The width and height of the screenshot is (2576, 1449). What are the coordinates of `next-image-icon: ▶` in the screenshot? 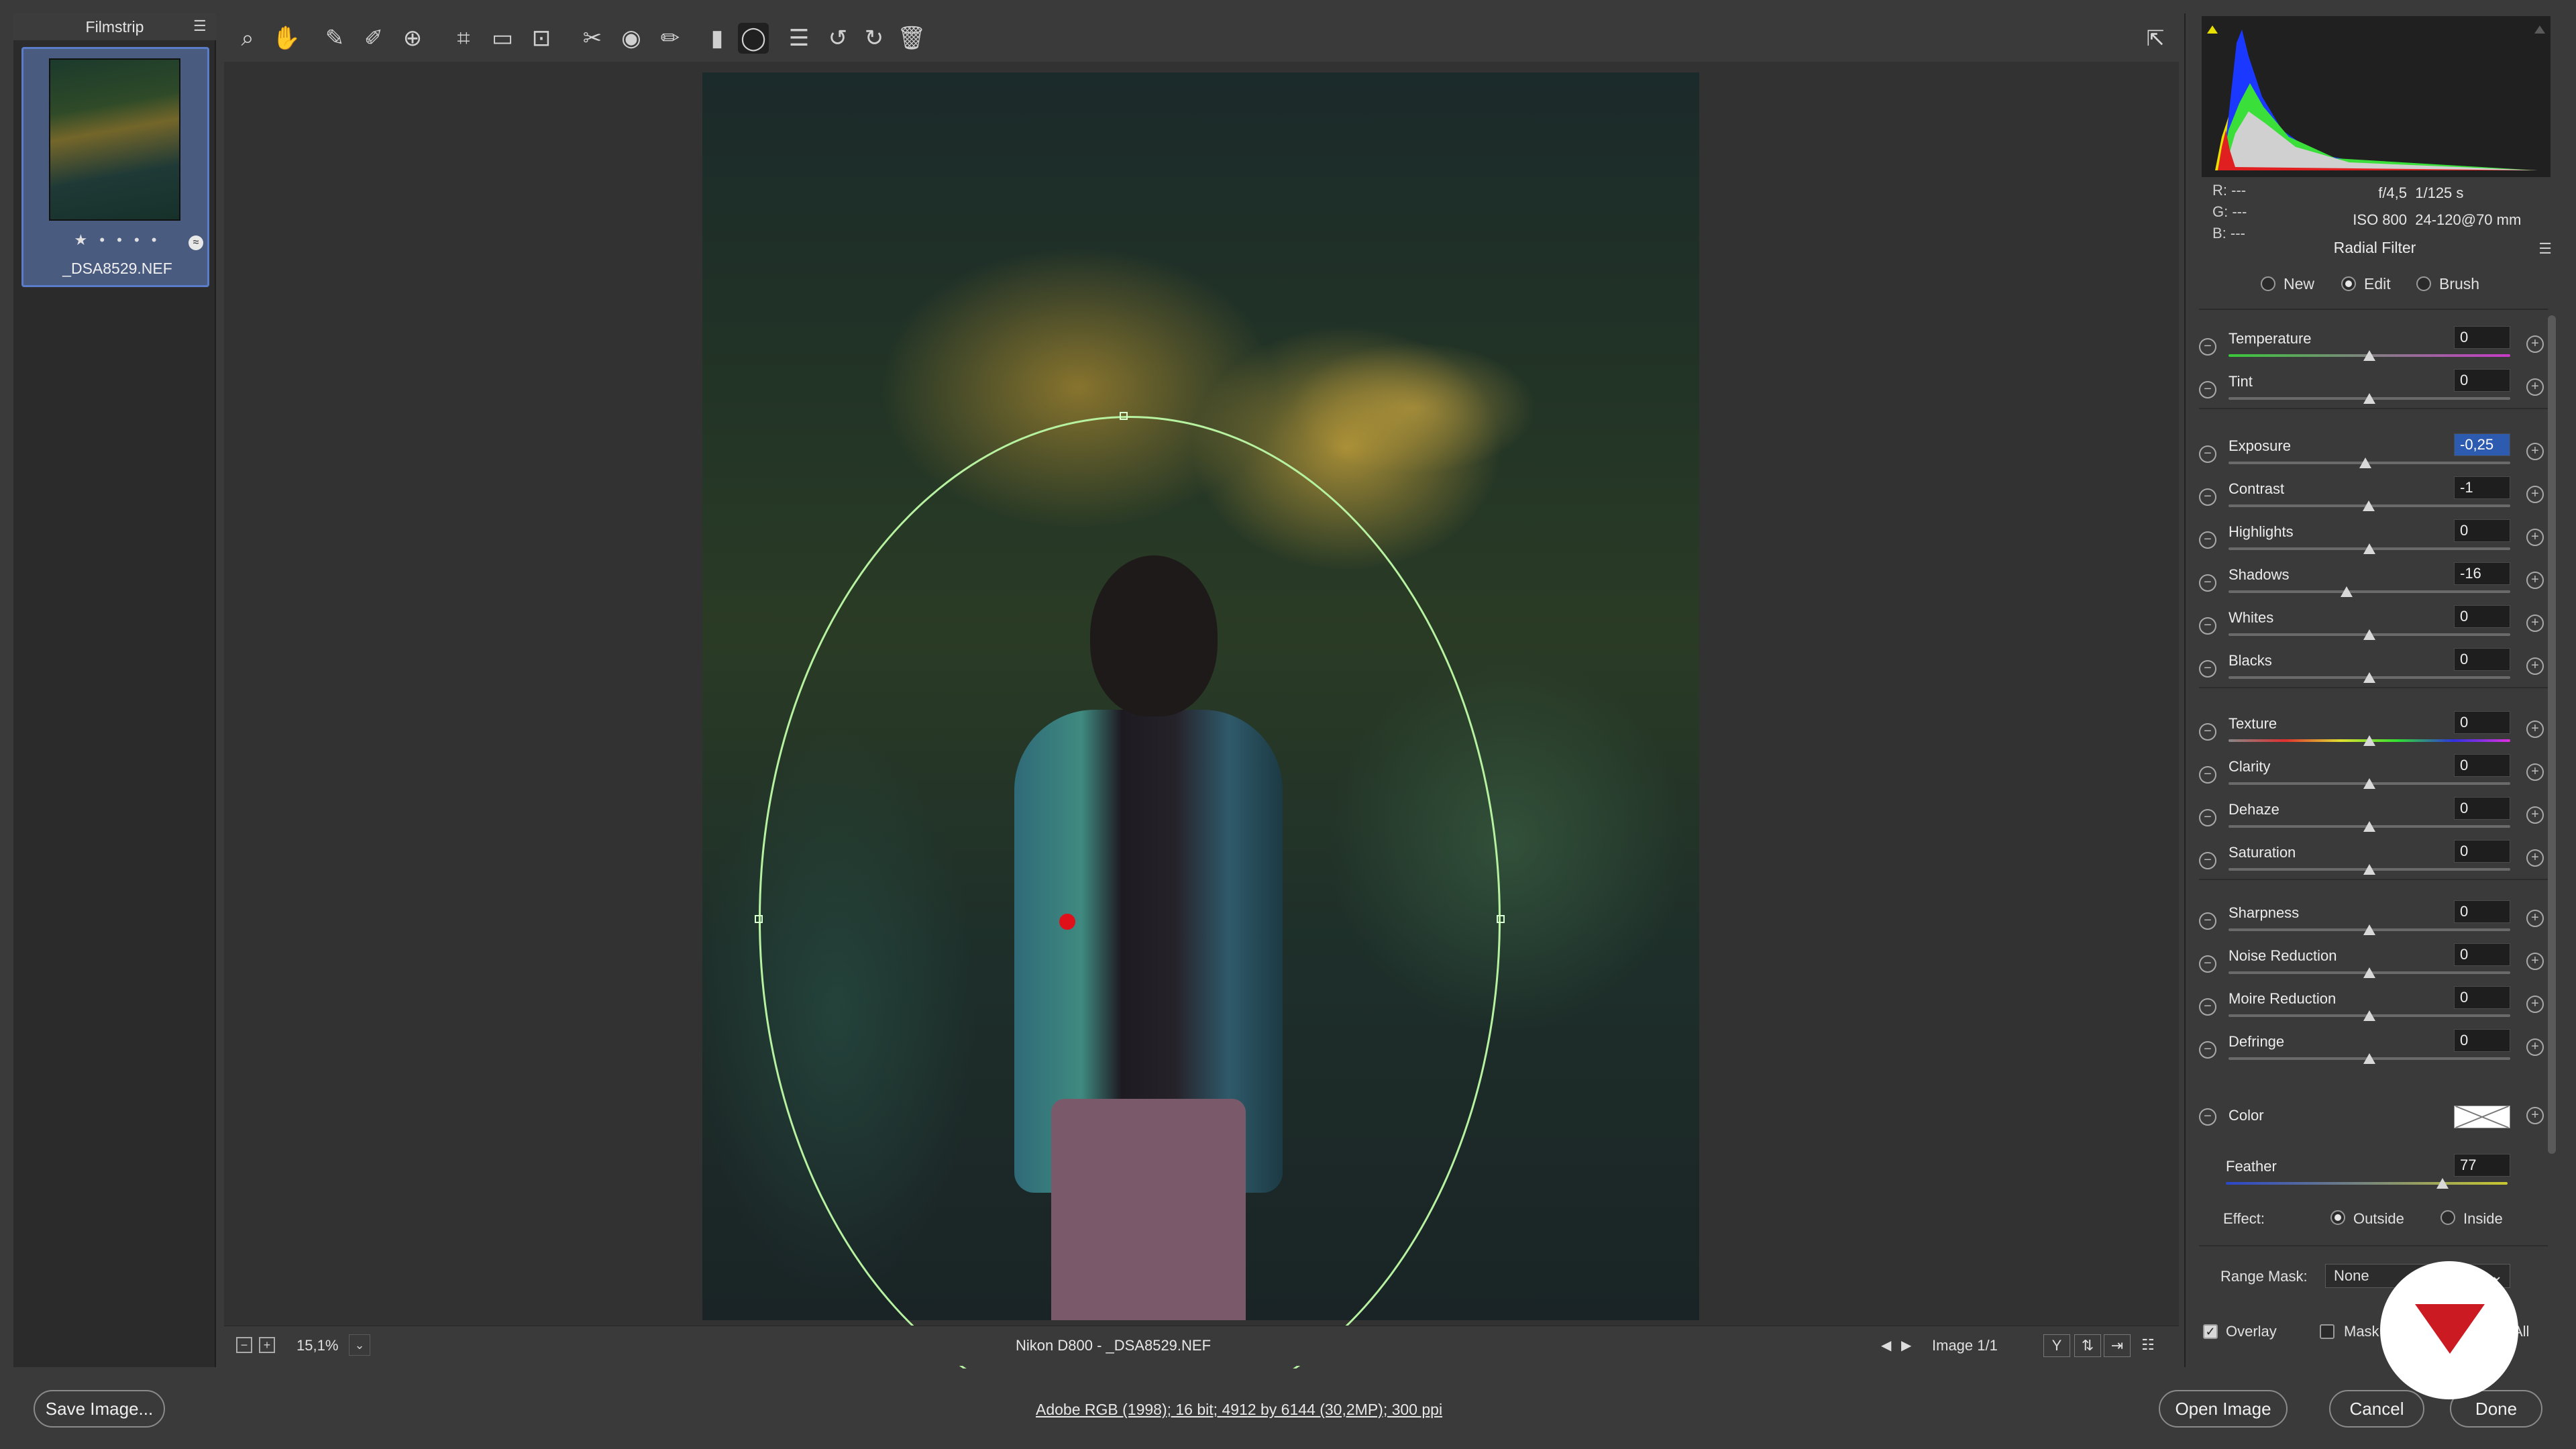 It's located at (1906, 1345).